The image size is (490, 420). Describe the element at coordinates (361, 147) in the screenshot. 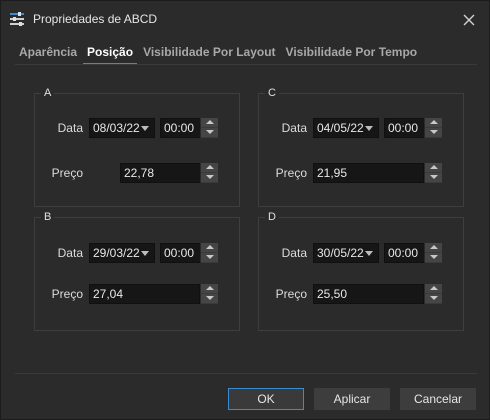

I see `point-c-group: C Data 04/05/22 00:00 Preço 21,95` at that location.